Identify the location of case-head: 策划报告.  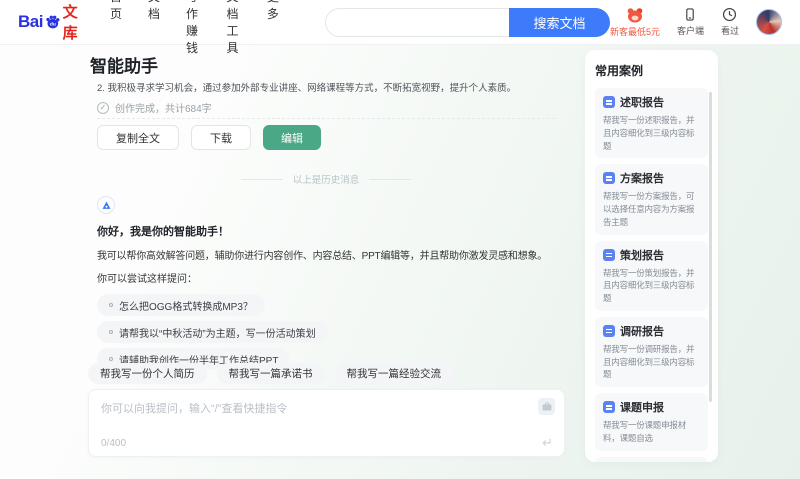
(651, 255).